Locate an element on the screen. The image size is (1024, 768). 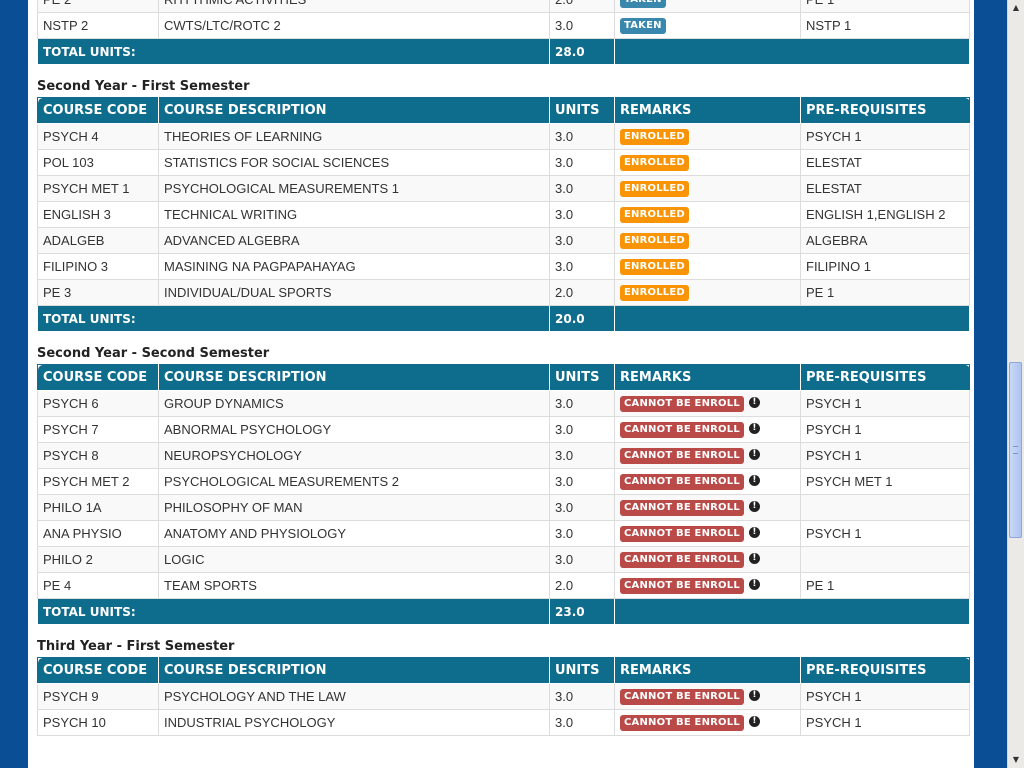
total-units-row: TOTAL UNITS: 20.0 is located at coordinates (503, 318).